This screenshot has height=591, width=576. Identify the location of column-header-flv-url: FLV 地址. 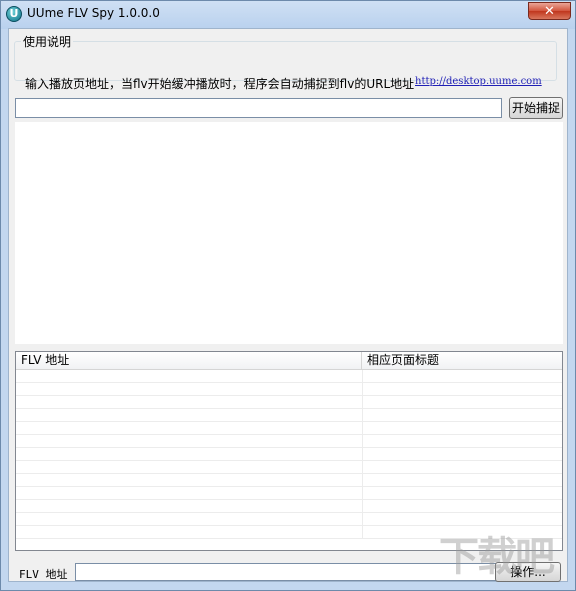
(189, 360).